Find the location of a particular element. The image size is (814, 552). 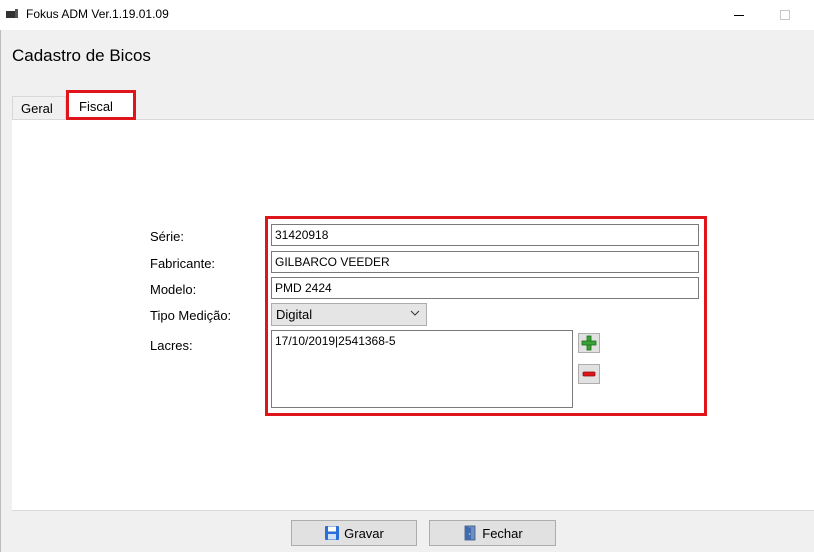

gravar-button: Gravar is located at coordinates (354, 533).